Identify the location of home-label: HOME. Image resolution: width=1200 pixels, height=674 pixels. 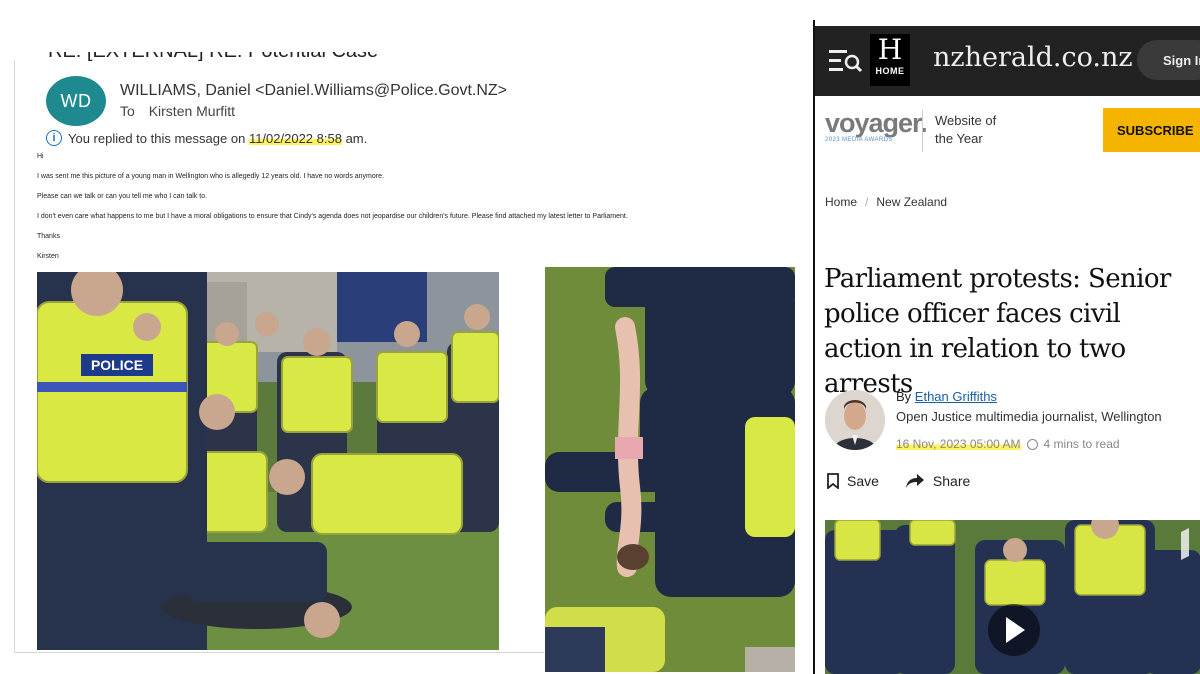
(890, 71).